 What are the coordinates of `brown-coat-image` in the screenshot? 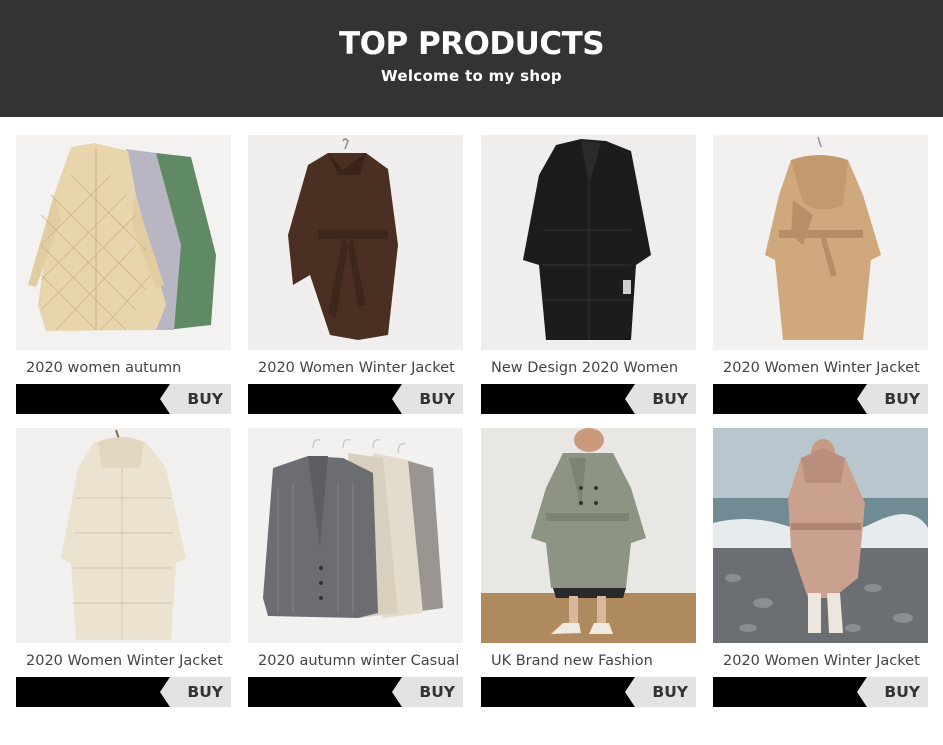 It's located at (355, 242).